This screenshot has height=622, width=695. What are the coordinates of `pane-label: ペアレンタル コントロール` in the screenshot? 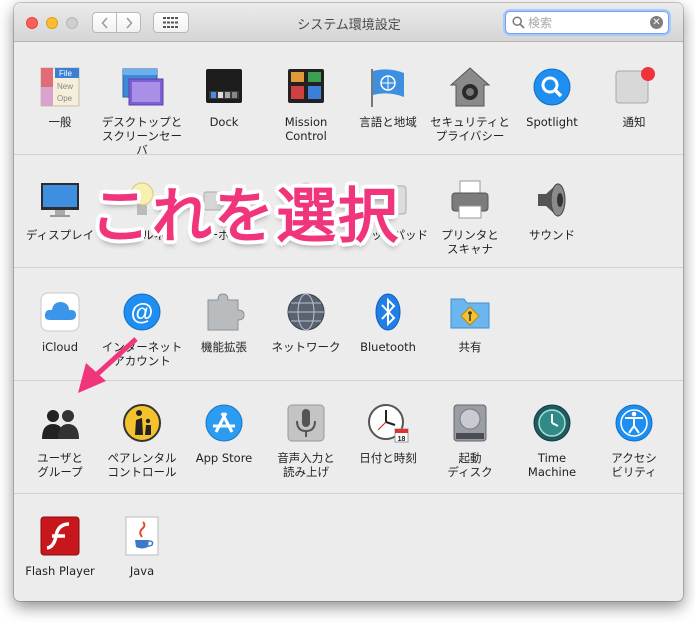 It's located at (142, 465).